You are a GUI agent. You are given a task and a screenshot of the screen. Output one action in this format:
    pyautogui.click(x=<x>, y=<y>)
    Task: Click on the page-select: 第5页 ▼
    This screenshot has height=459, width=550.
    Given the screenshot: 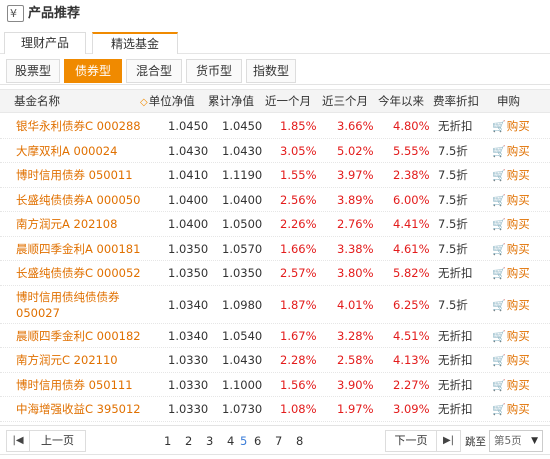 What is the action you would take?
    pyautogui.click(x=516, y=441)
    